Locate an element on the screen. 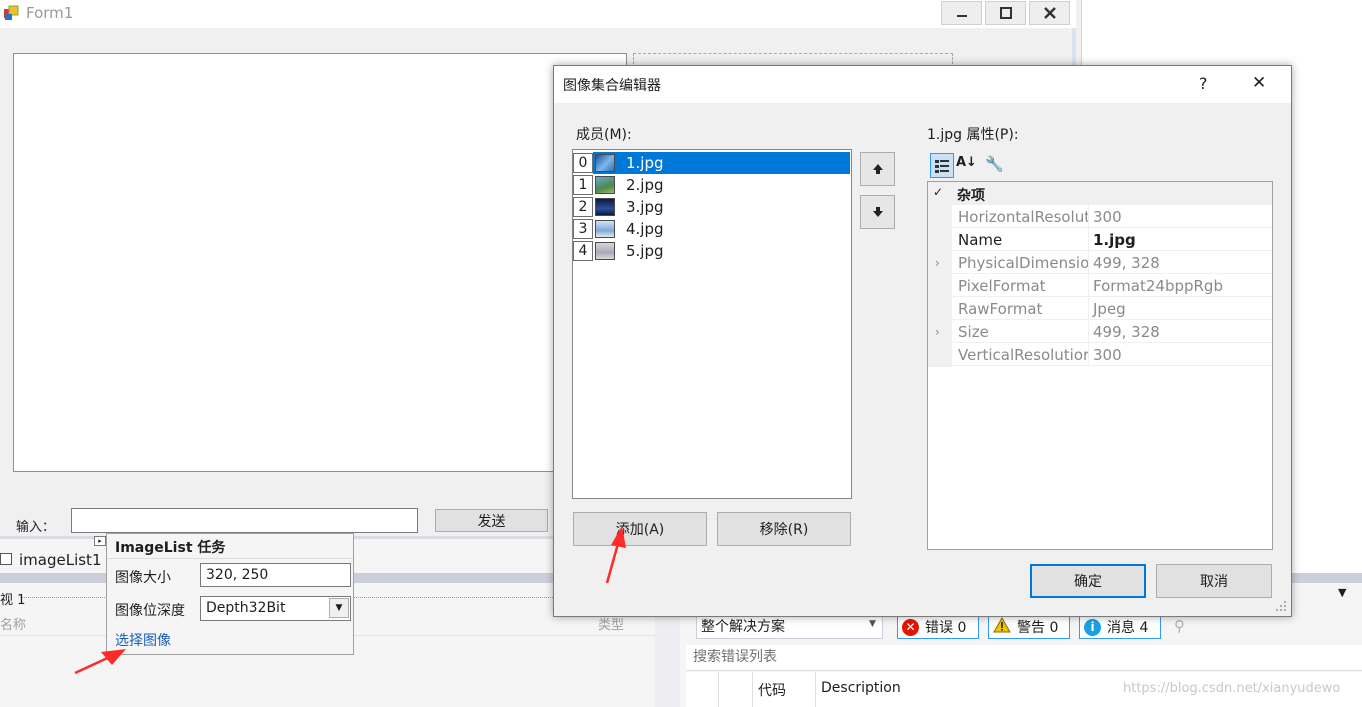 Image resolution: width=1362 pixels, height=707 pixels. move-down-button is located at coordinates (877, 212).